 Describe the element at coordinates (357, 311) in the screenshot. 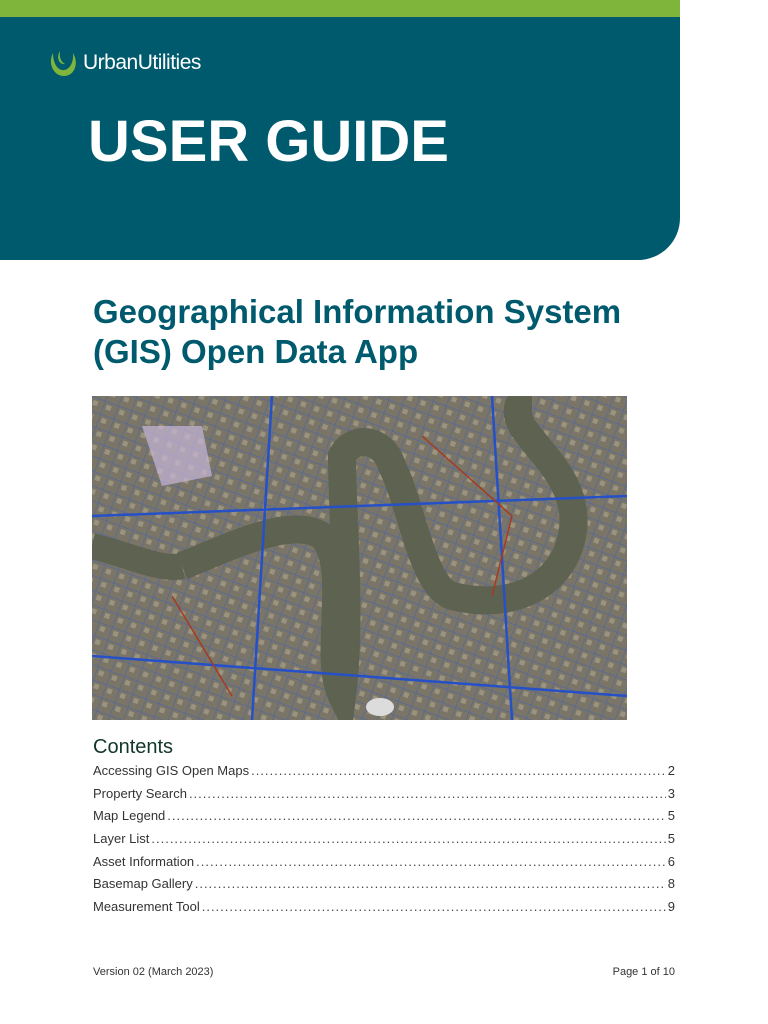

I see `title-line-1: Geographical Information System` at that location.